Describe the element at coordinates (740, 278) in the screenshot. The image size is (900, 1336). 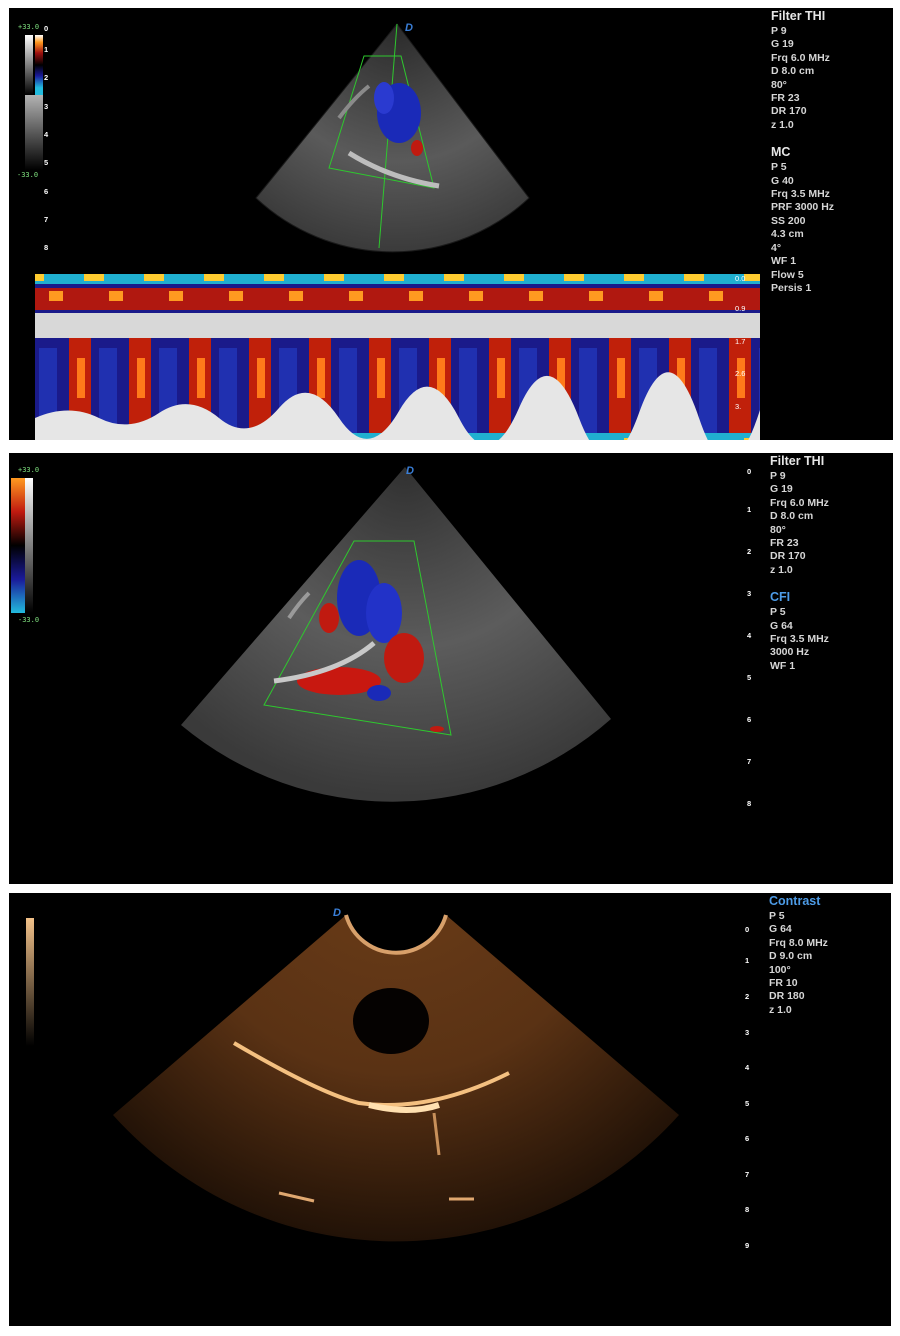
I see `mmode-tick: 0.0` at that location.